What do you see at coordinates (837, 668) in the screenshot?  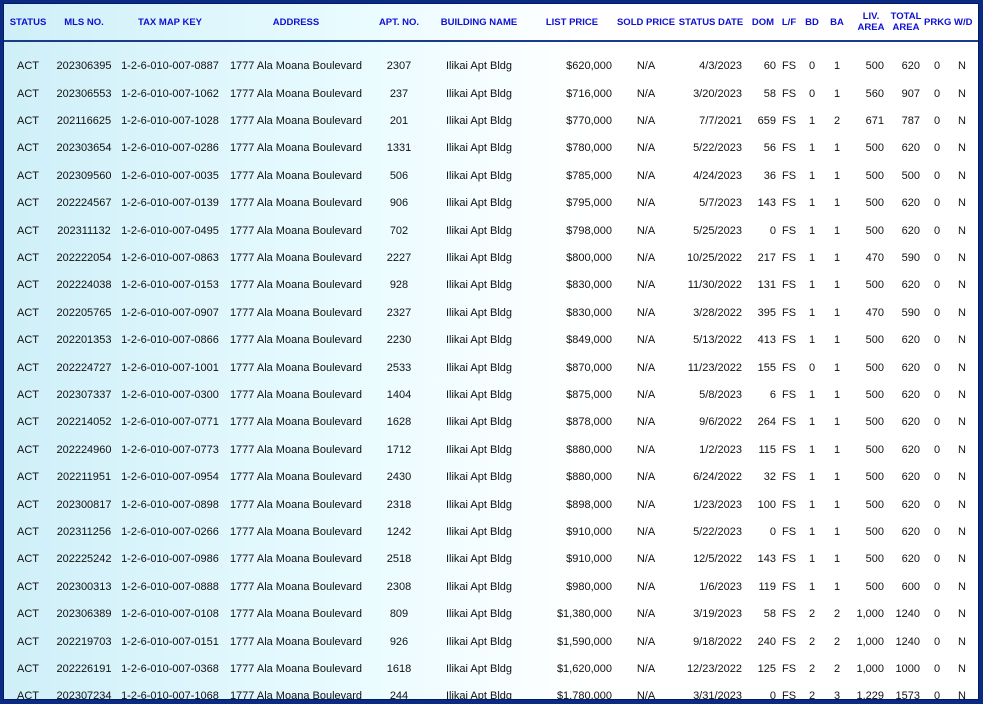 I see `cell-ba: 2` at bounding box center [837, 668].